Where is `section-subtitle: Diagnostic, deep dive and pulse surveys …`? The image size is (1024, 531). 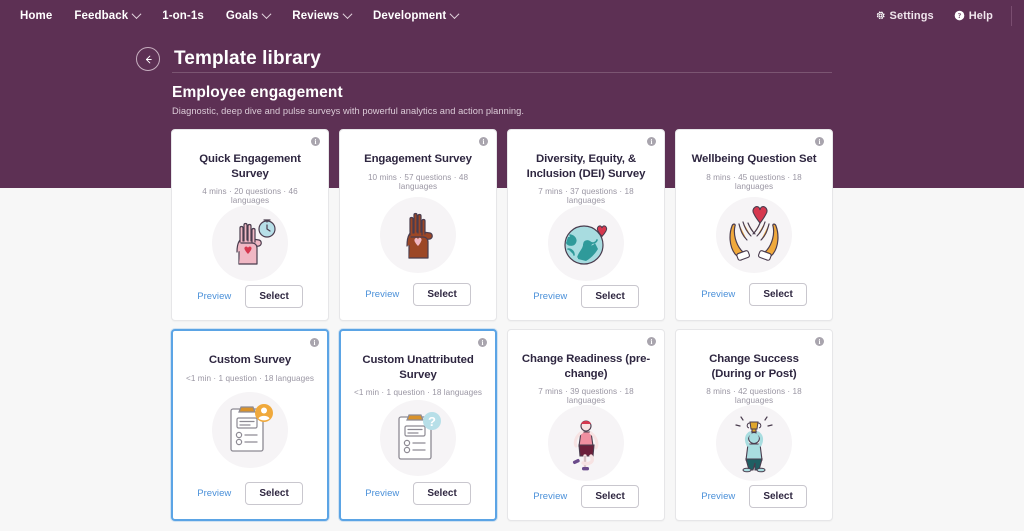
section-subtitle: Diagnostic, deep dive and pulse surveys … is located at coordinates (348, 111).